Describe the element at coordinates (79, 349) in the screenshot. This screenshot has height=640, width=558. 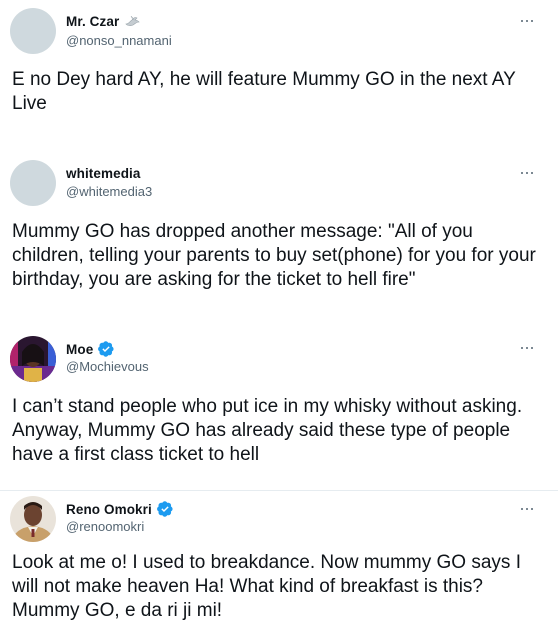
I see `display-name: Moe` at that location.